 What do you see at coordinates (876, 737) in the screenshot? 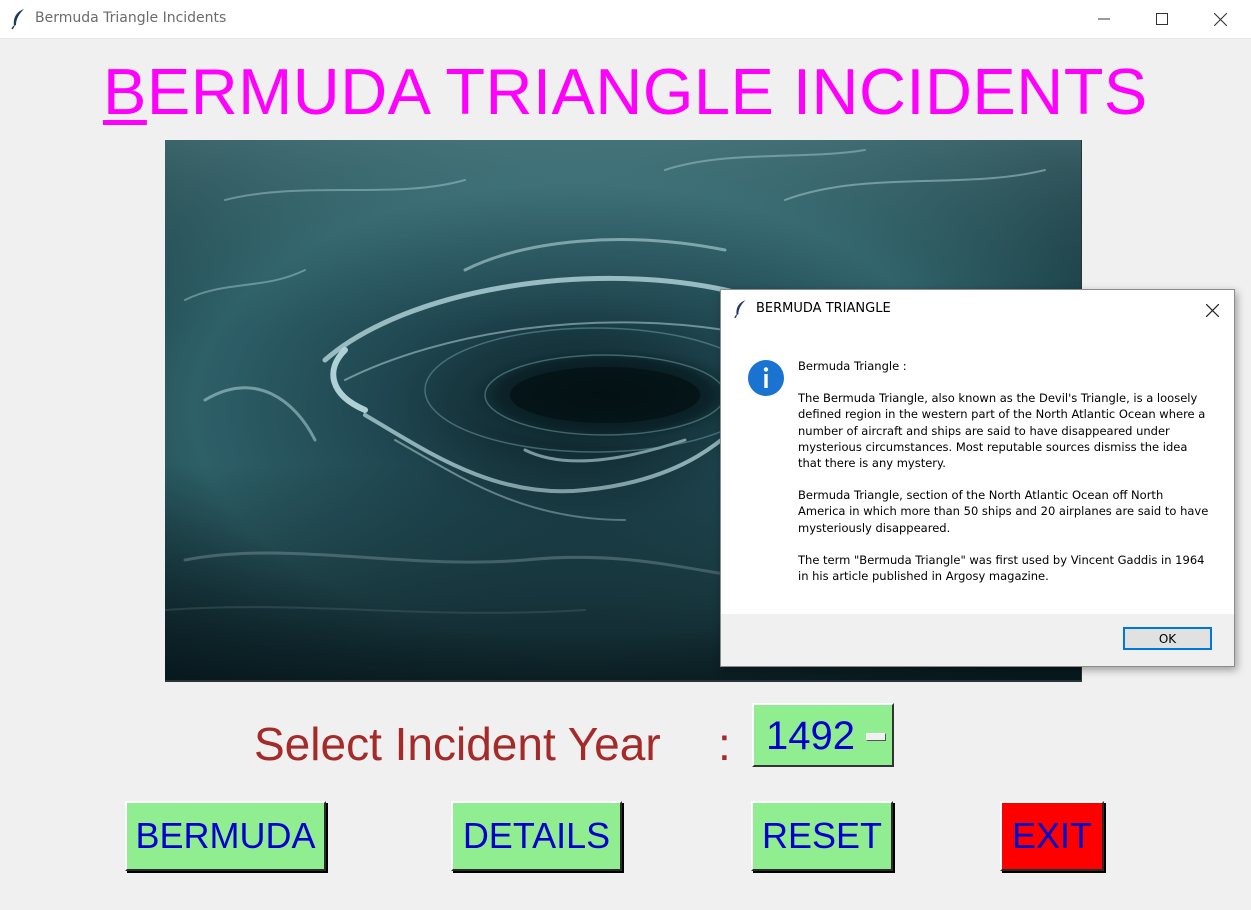
I see `dropdown-indicator-icon` at bounding box center [876, 737].